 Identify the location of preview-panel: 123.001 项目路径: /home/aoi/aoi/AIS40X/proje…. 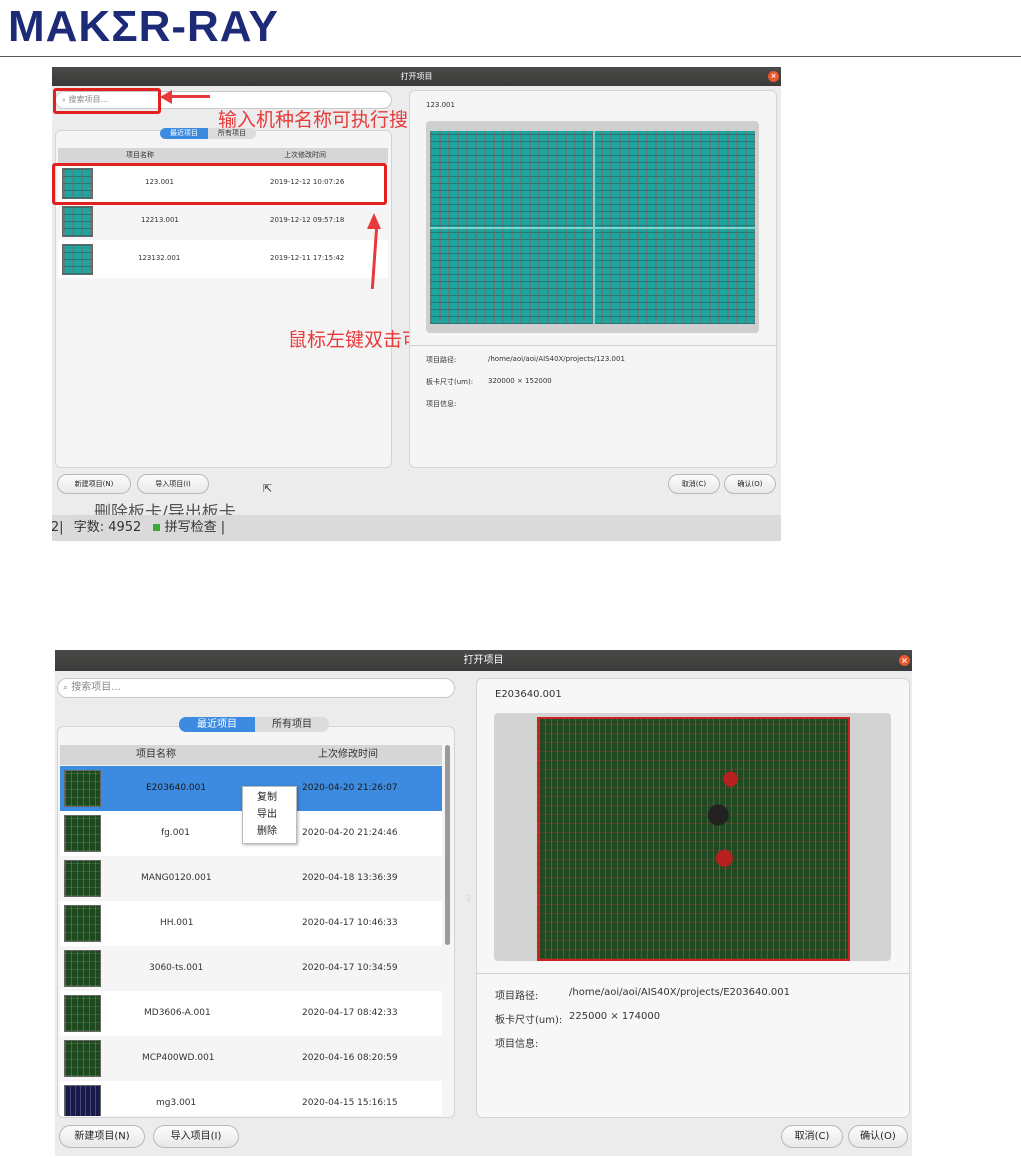
(593, 279).